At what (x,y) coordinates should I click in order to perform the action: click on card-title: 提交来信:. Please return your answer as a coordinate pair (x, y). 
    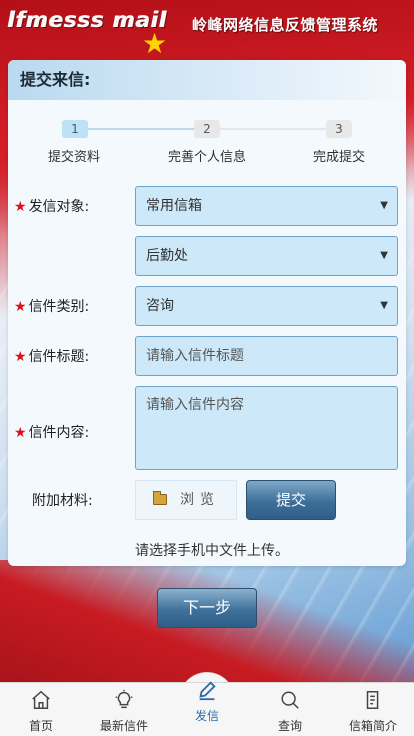
    Looking at the image, I should click on (207, 80).